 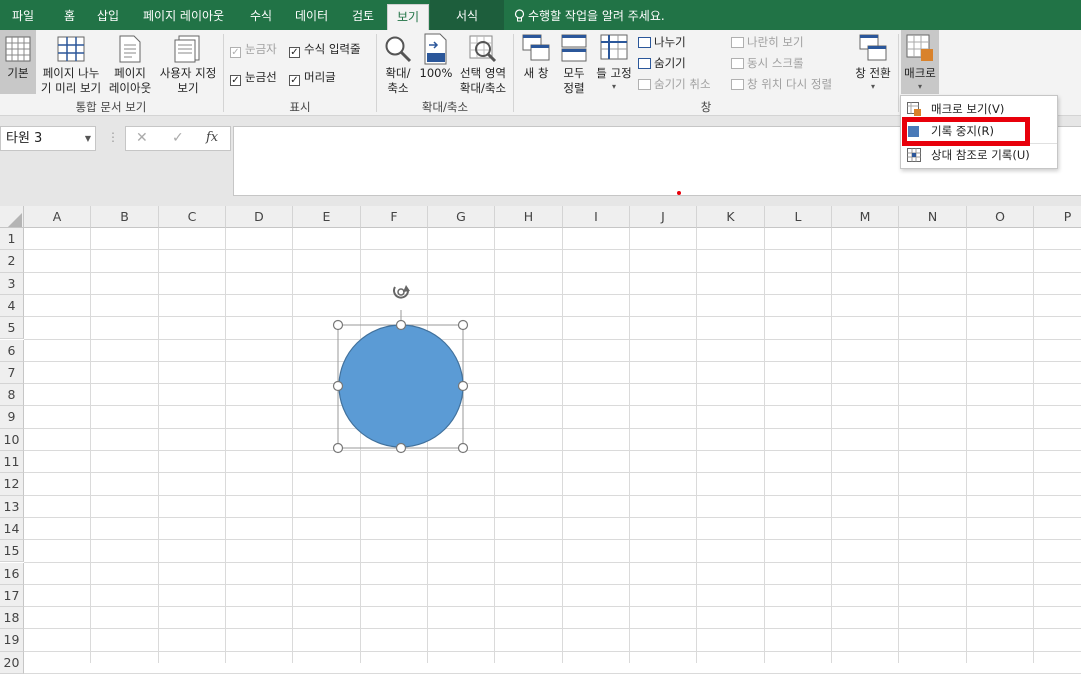 What do you see at coordinates (12, 462) in the screenshot?
I see `row-header: 11` at bounding box center [12, 462].